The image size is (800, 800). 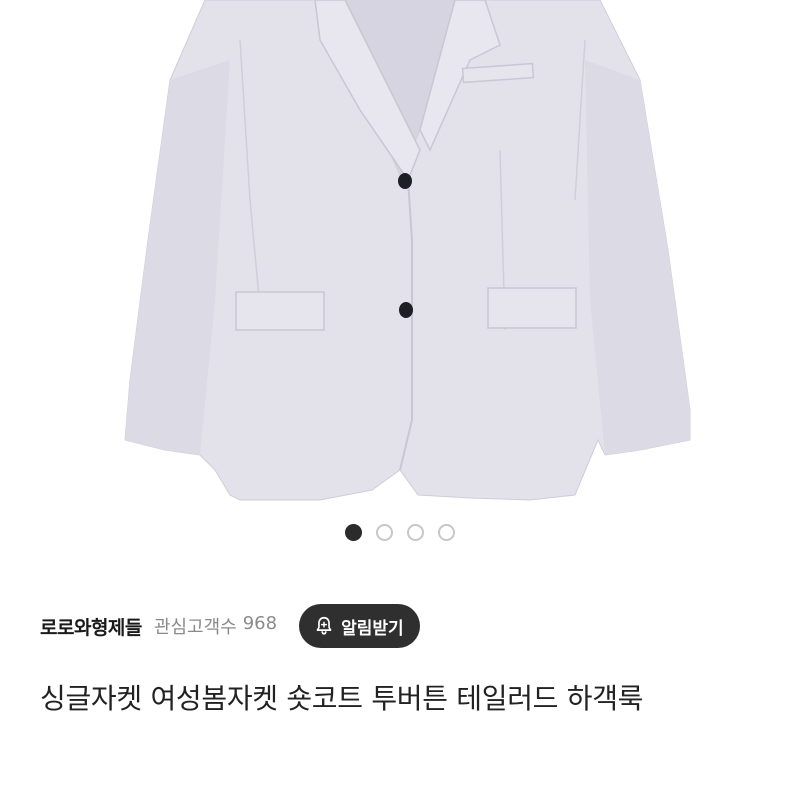 I want to click on follower-number: 968, so click(x=260, y=623).